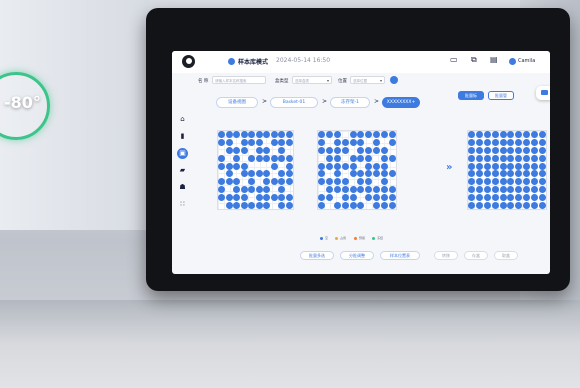  I want to click on breadcrumb-rack: 冻存架-1, so click(350, 102).